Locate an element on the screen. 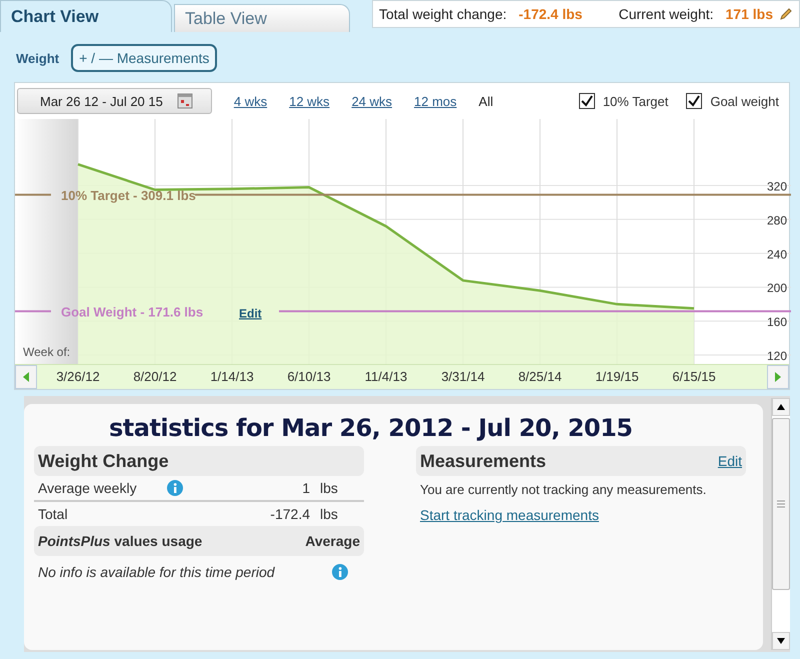 The width and height of the screenshot is (800, 659). axis-label: 3/26/12 is located at coordinates (78, 376).